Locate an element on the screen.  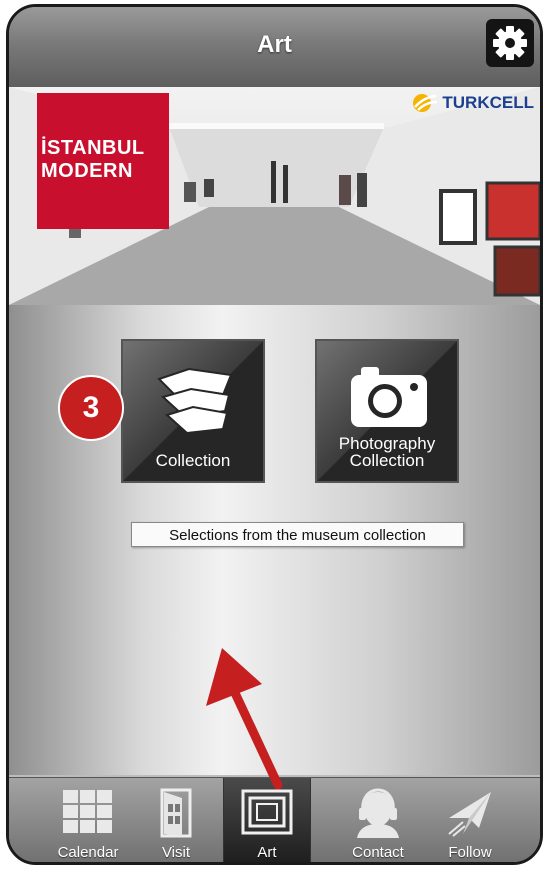
logo-line-2: MODERN is located at coordinates (87, 171).